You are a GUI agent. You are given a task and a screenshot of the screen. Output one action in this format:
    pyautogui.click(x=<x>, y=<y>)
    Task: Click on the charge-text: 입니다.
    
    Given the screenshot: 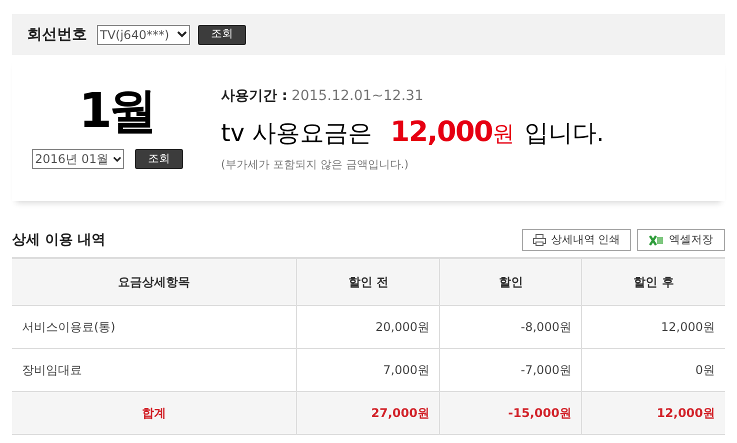 What is the action you would take?
    pyautogui.click(x=564, y=133)
    